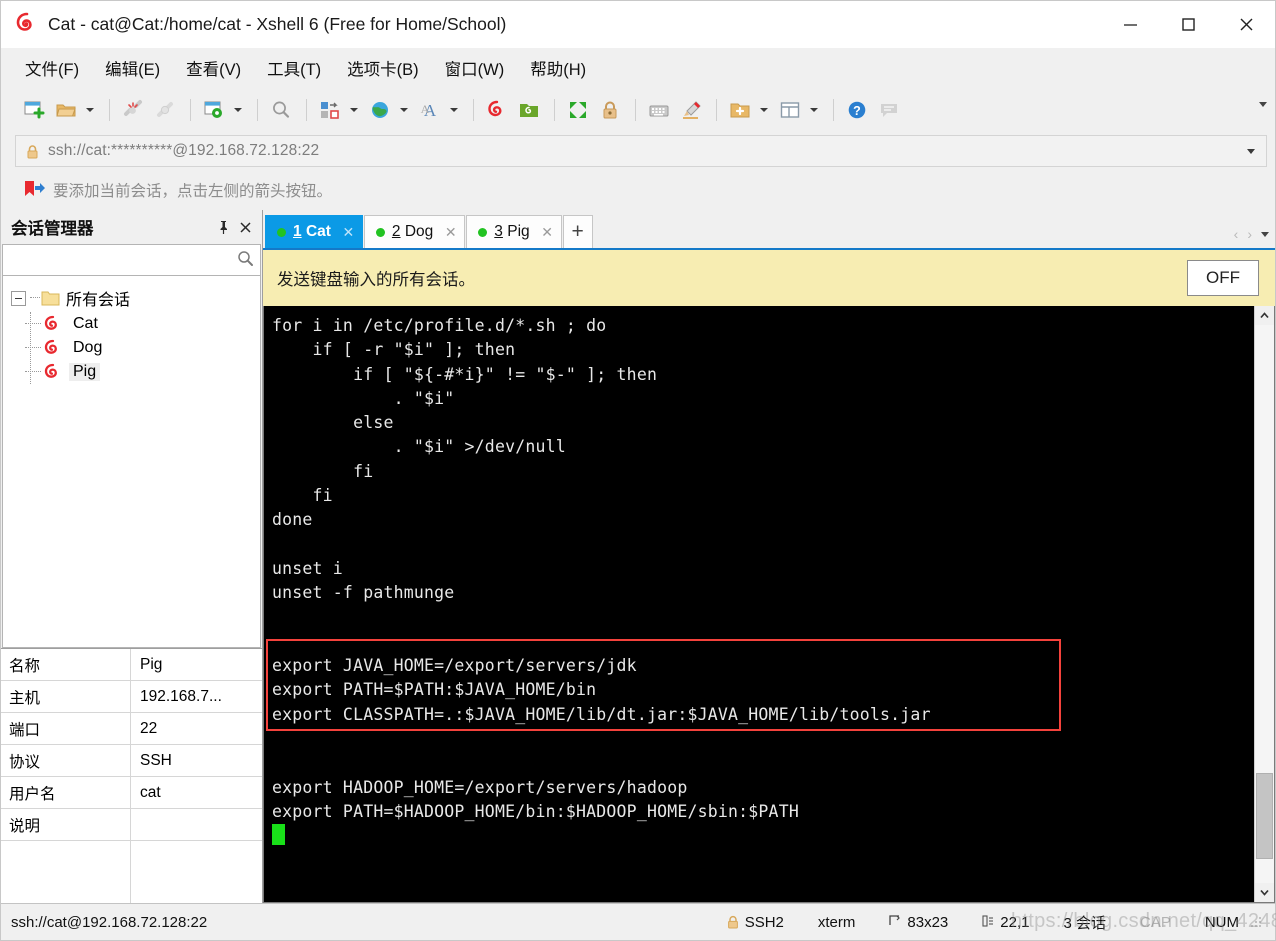 The width and height of the screenshot is (1276, 941). Describe the element at coordinates (813, 110) in the screenshot. I see `layout-dropdown` at that location.